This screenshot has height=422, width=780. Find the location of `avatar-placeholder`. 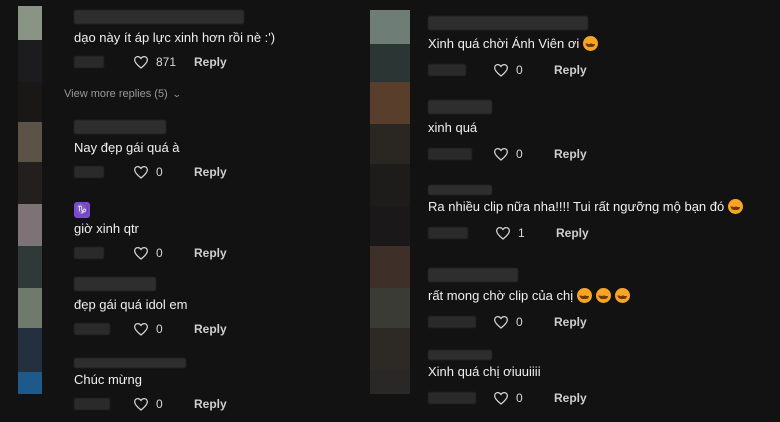

avatar-placeholder is located at coordinates (30, 102).